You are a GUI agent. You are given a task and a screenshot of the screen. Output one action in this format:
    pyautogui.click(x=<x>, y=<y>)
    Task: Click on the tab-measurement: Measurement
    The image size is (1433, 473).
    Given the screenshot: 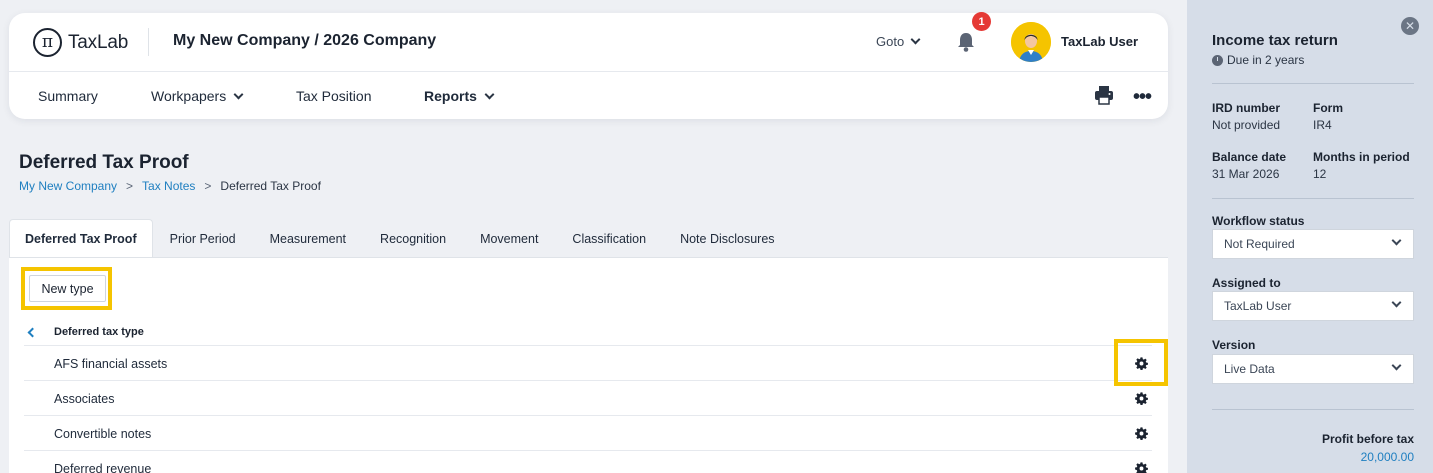 What is the action you would take?
    pyautogui.click(x=308, y=238)
    